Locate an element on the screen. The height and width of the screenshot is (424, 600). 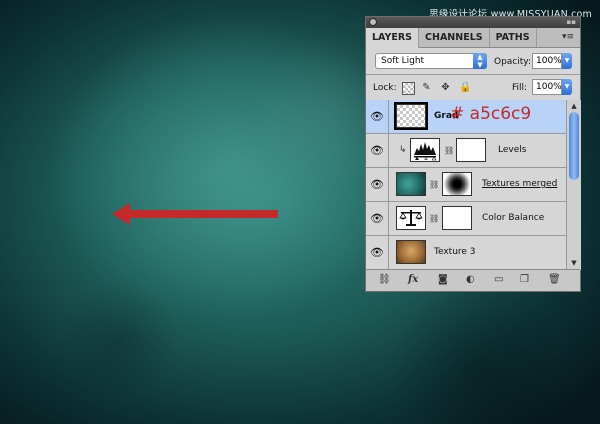
scales-icon is located at coordinates (411, 218).